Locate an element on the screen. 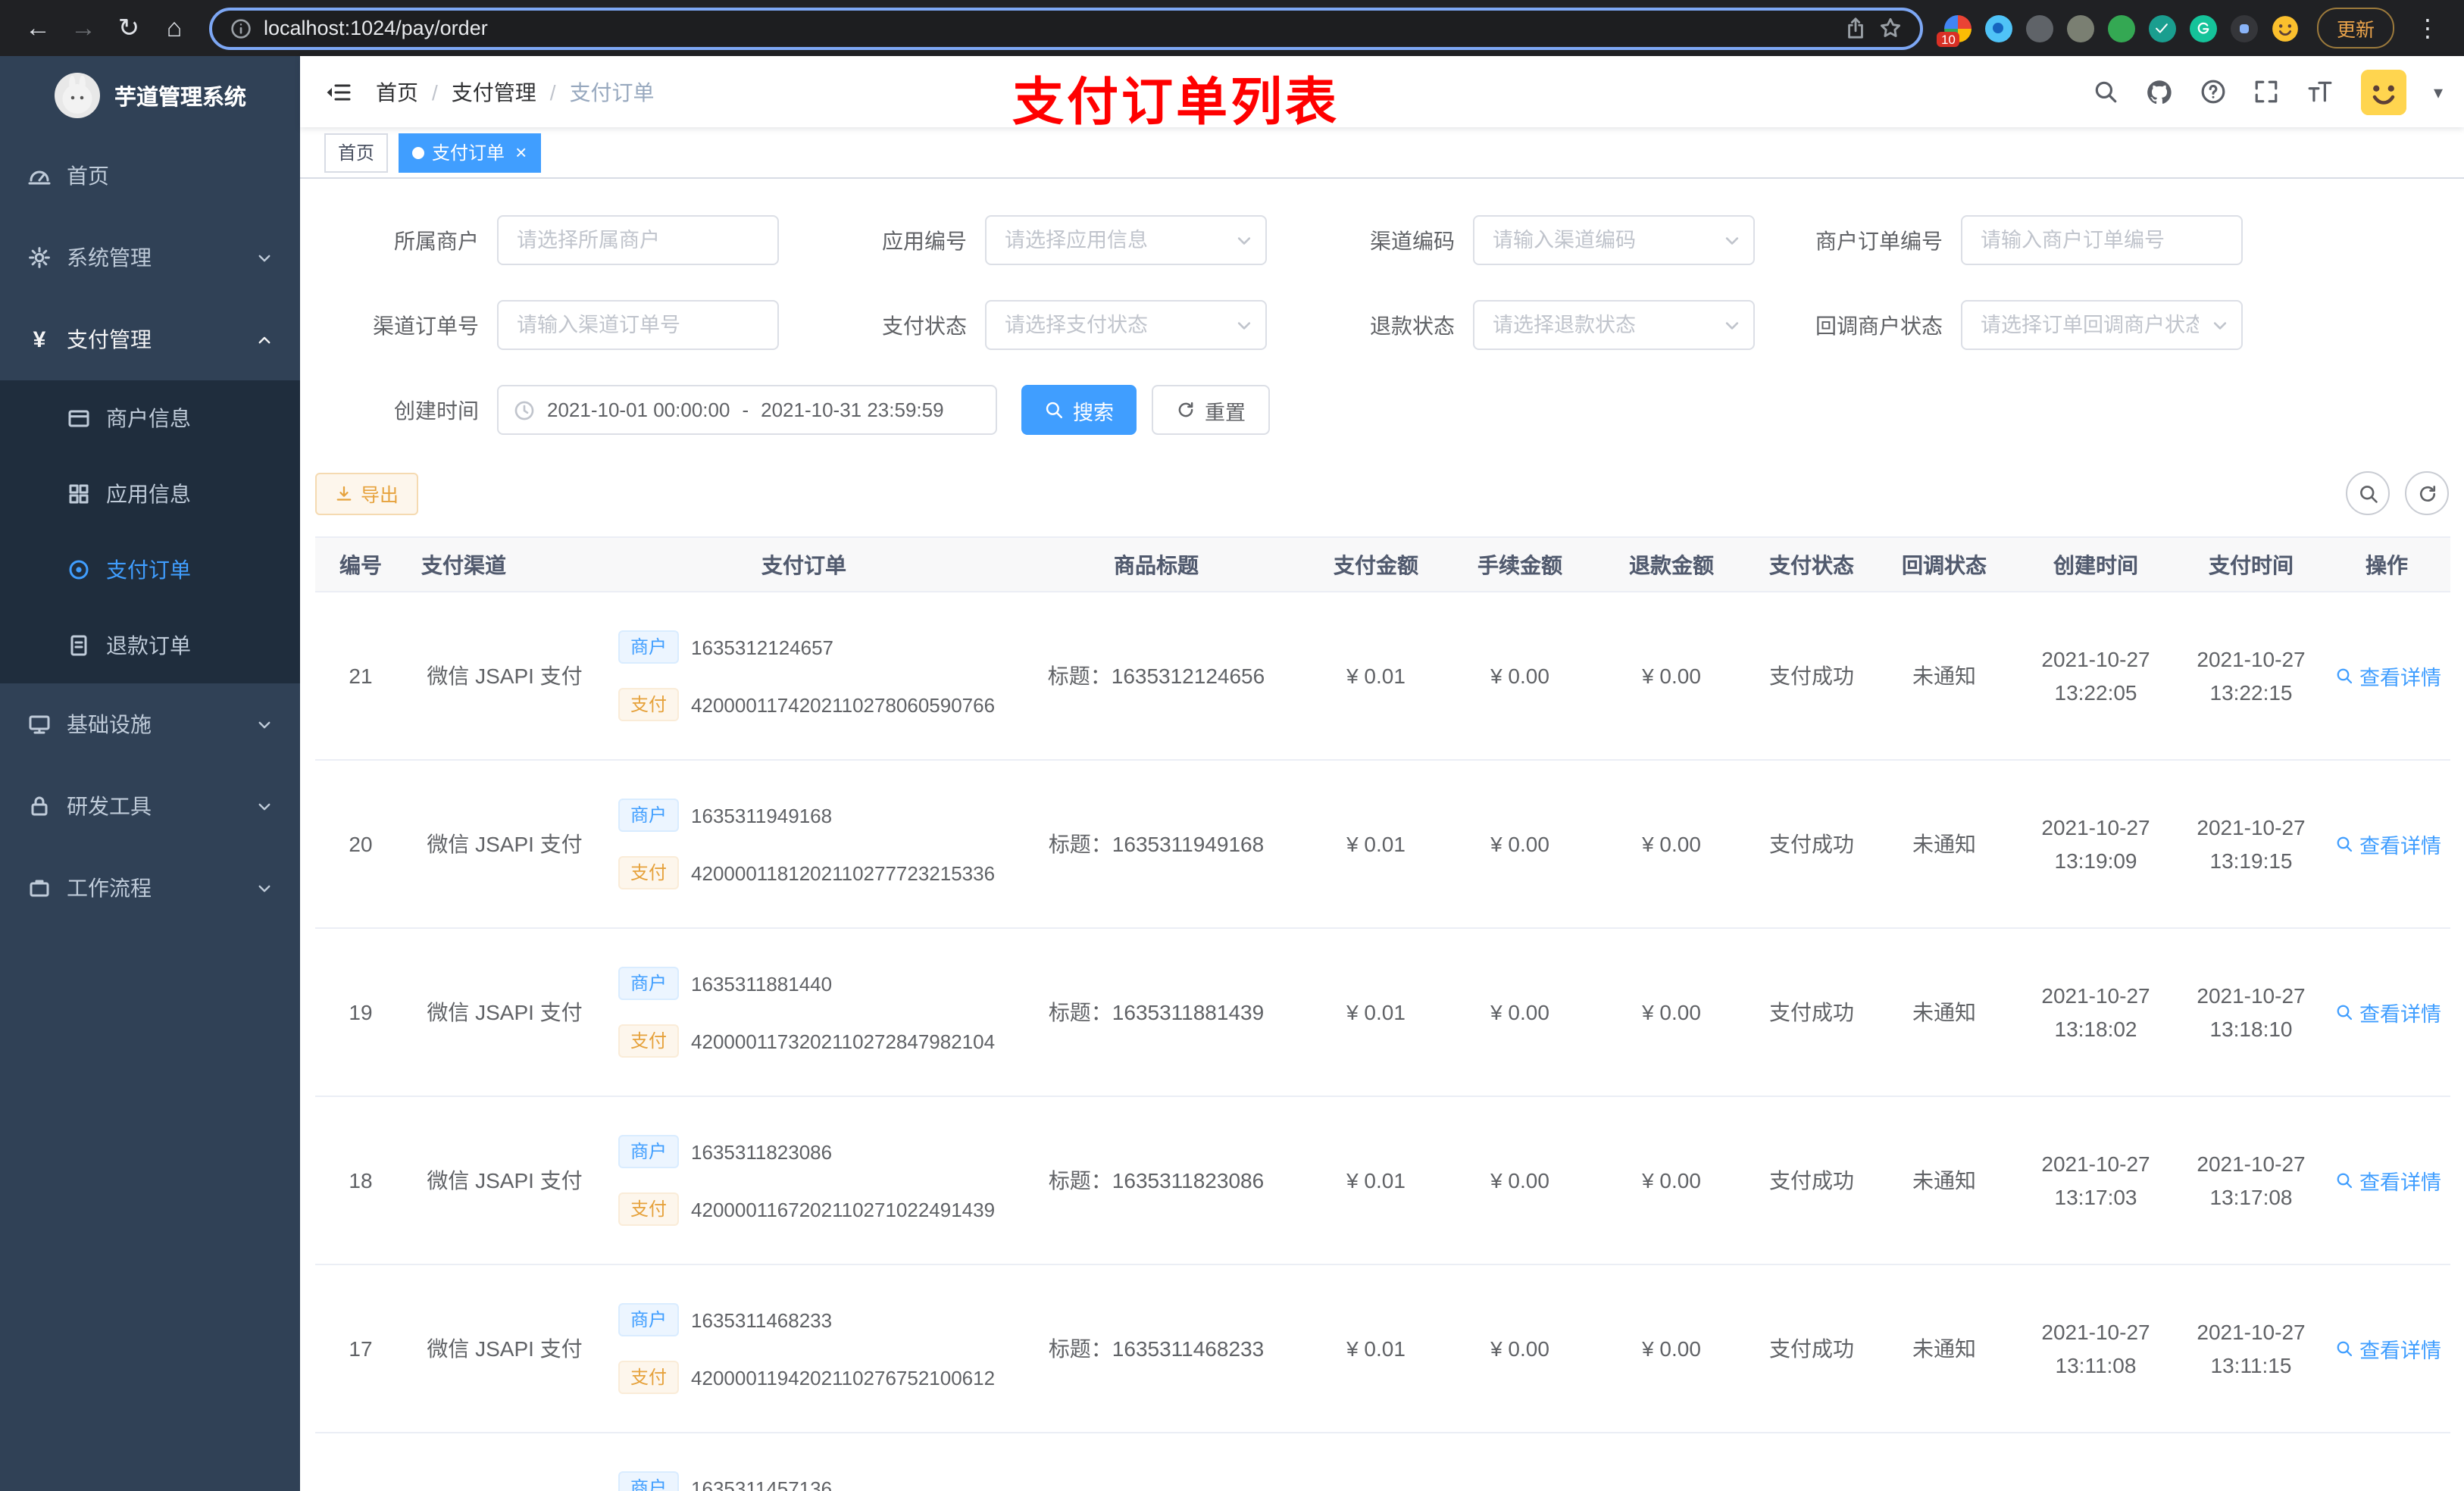 The image size is (2464, 1491). column-header: 支付订单 is located at coordinates (804, 564).